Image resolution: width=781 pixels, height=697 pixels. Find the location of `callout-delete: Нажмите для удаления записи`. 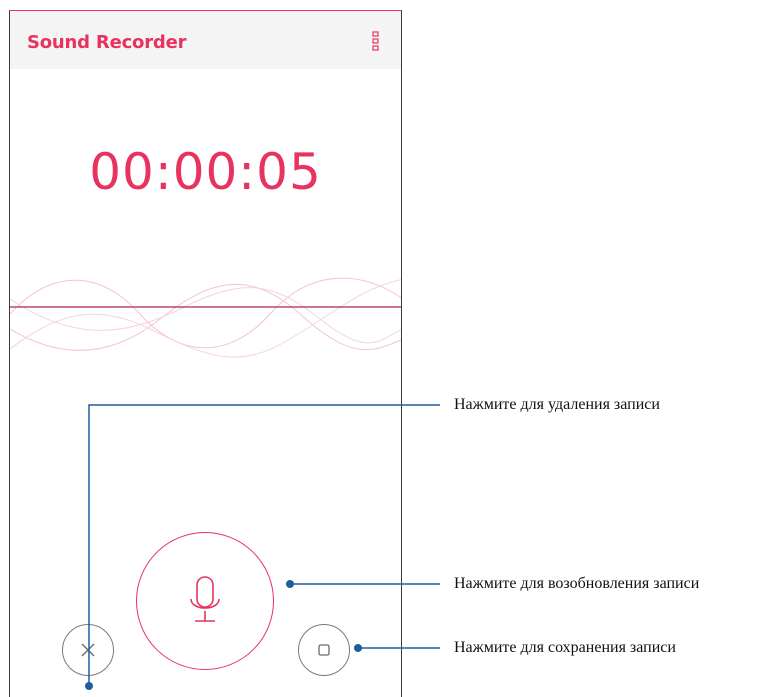

callout-delete: Нажмите для удаления записи is located at coordinates (557, 404).